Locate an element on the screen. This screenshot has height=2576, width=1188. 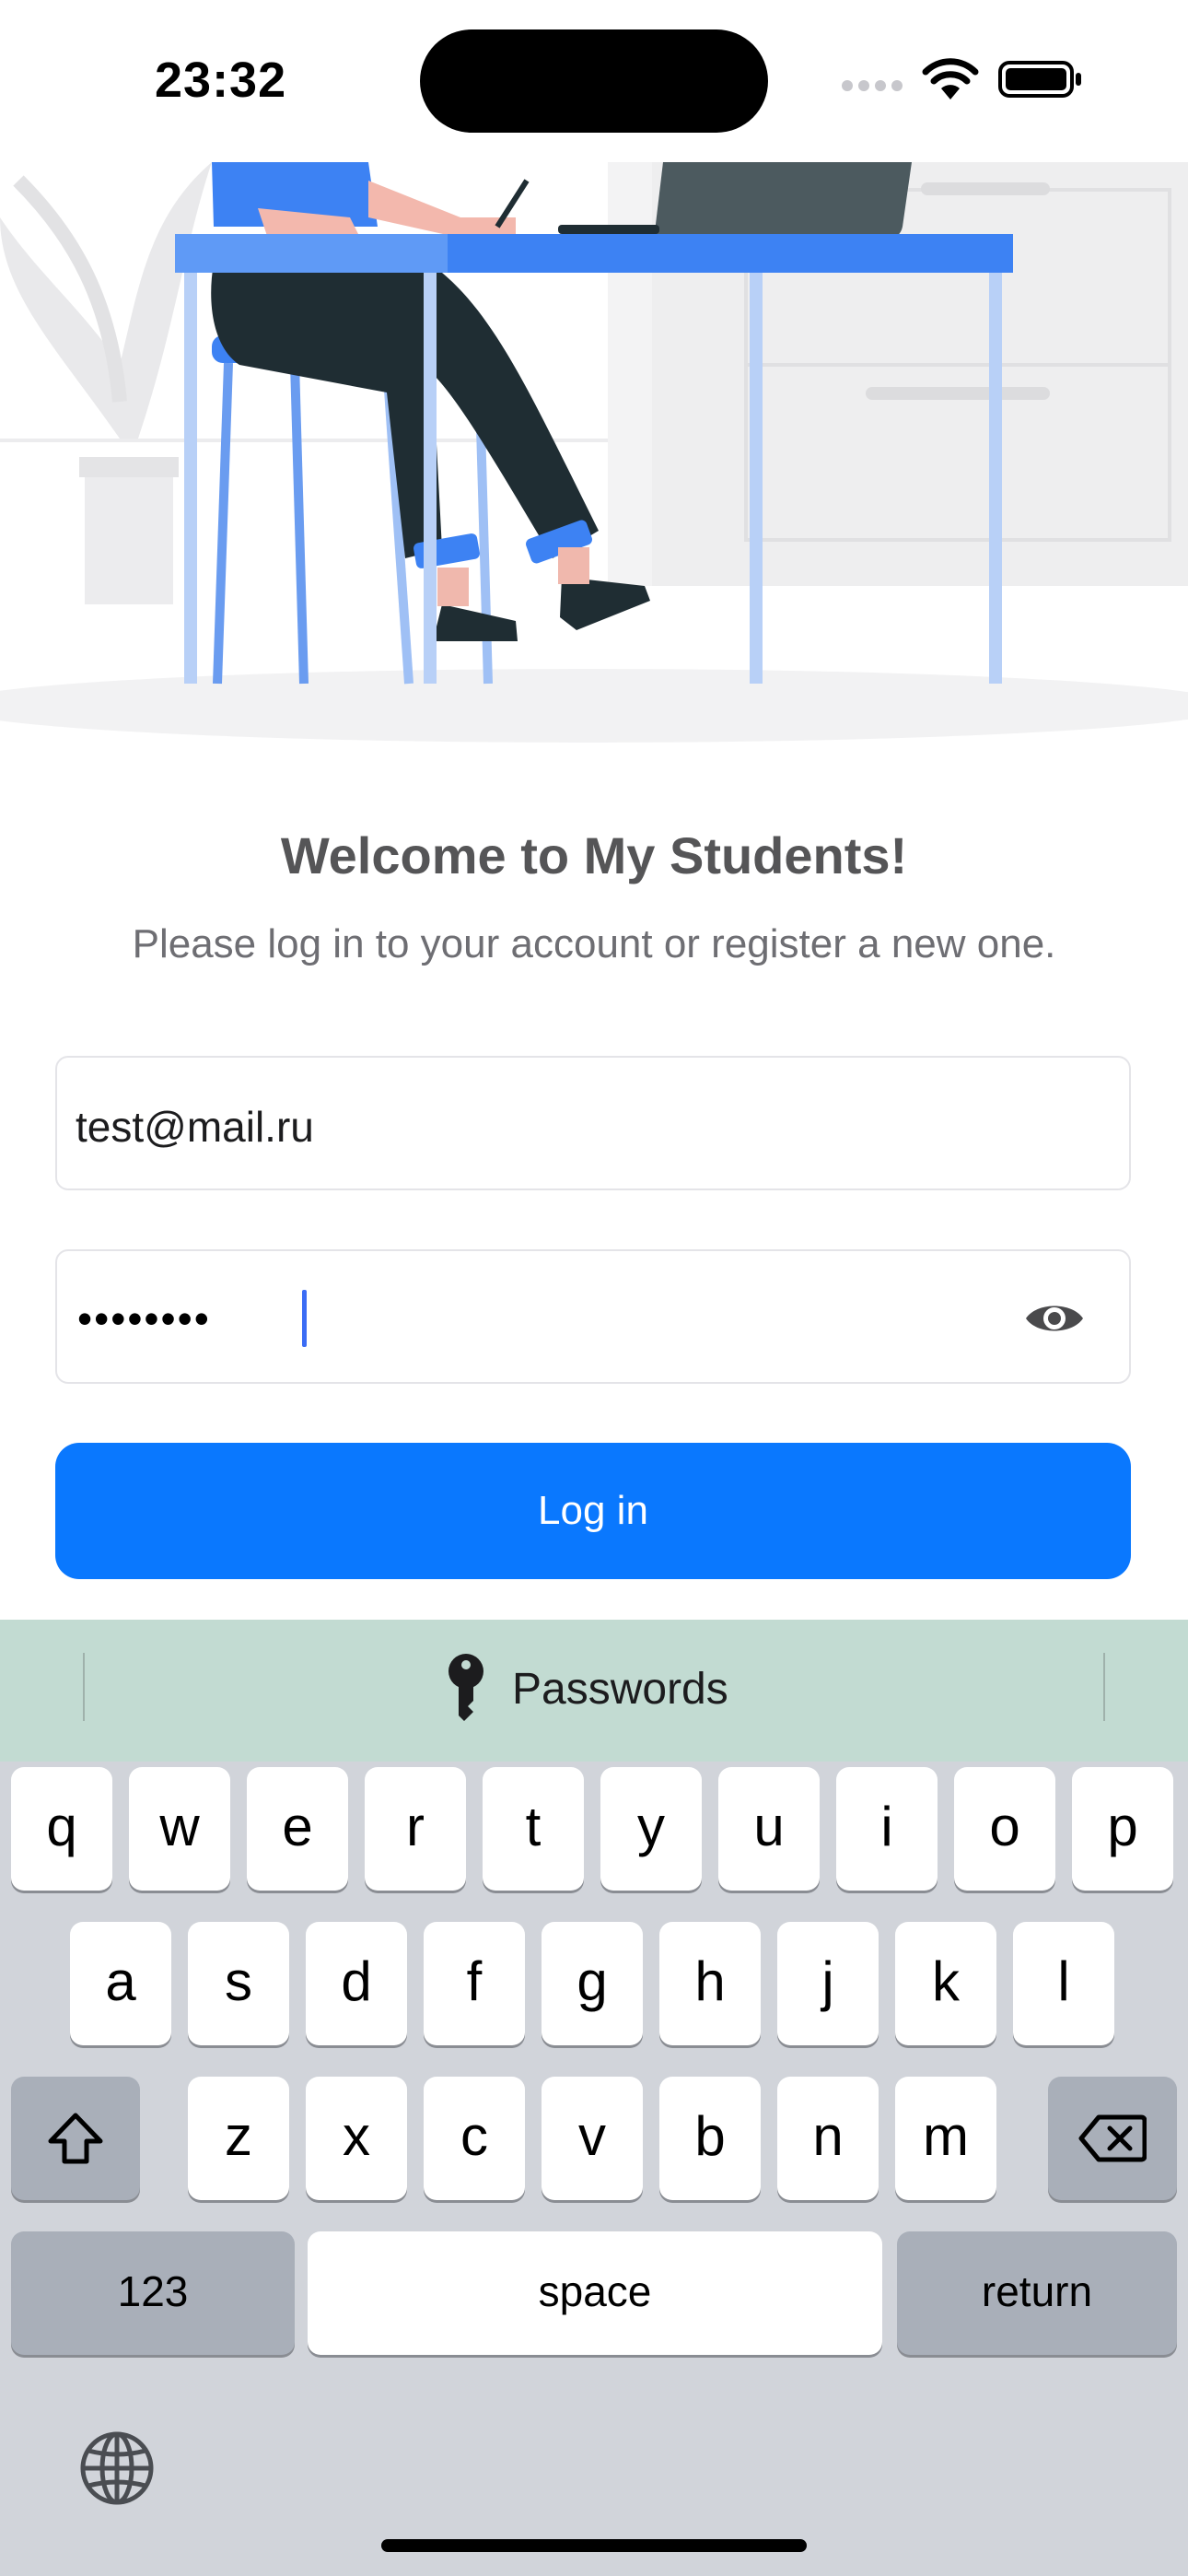
key-r: r is located at coordinates (415, 1829).